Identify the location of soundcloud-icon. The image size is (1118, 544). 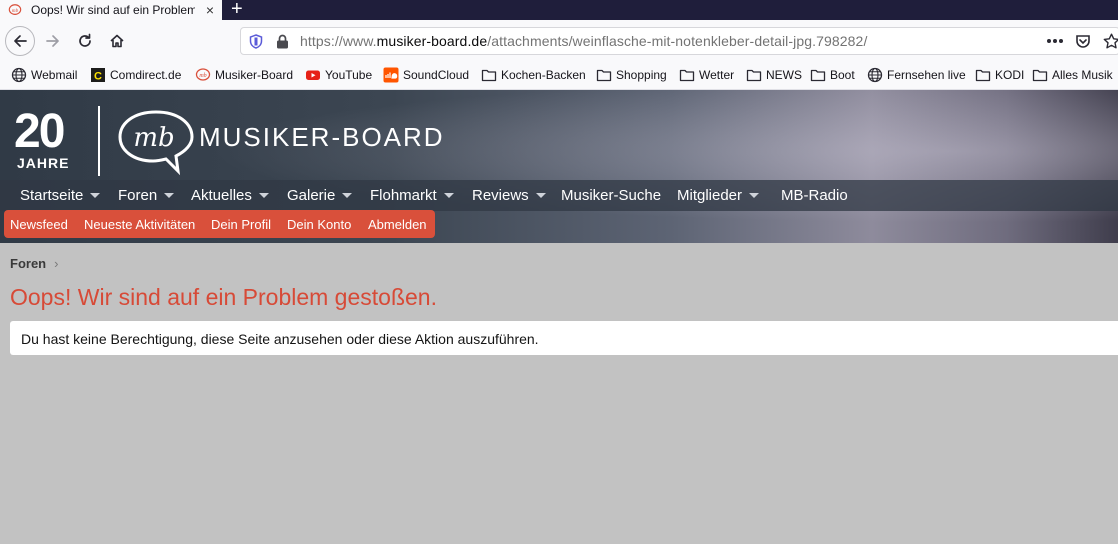
(391, 75).